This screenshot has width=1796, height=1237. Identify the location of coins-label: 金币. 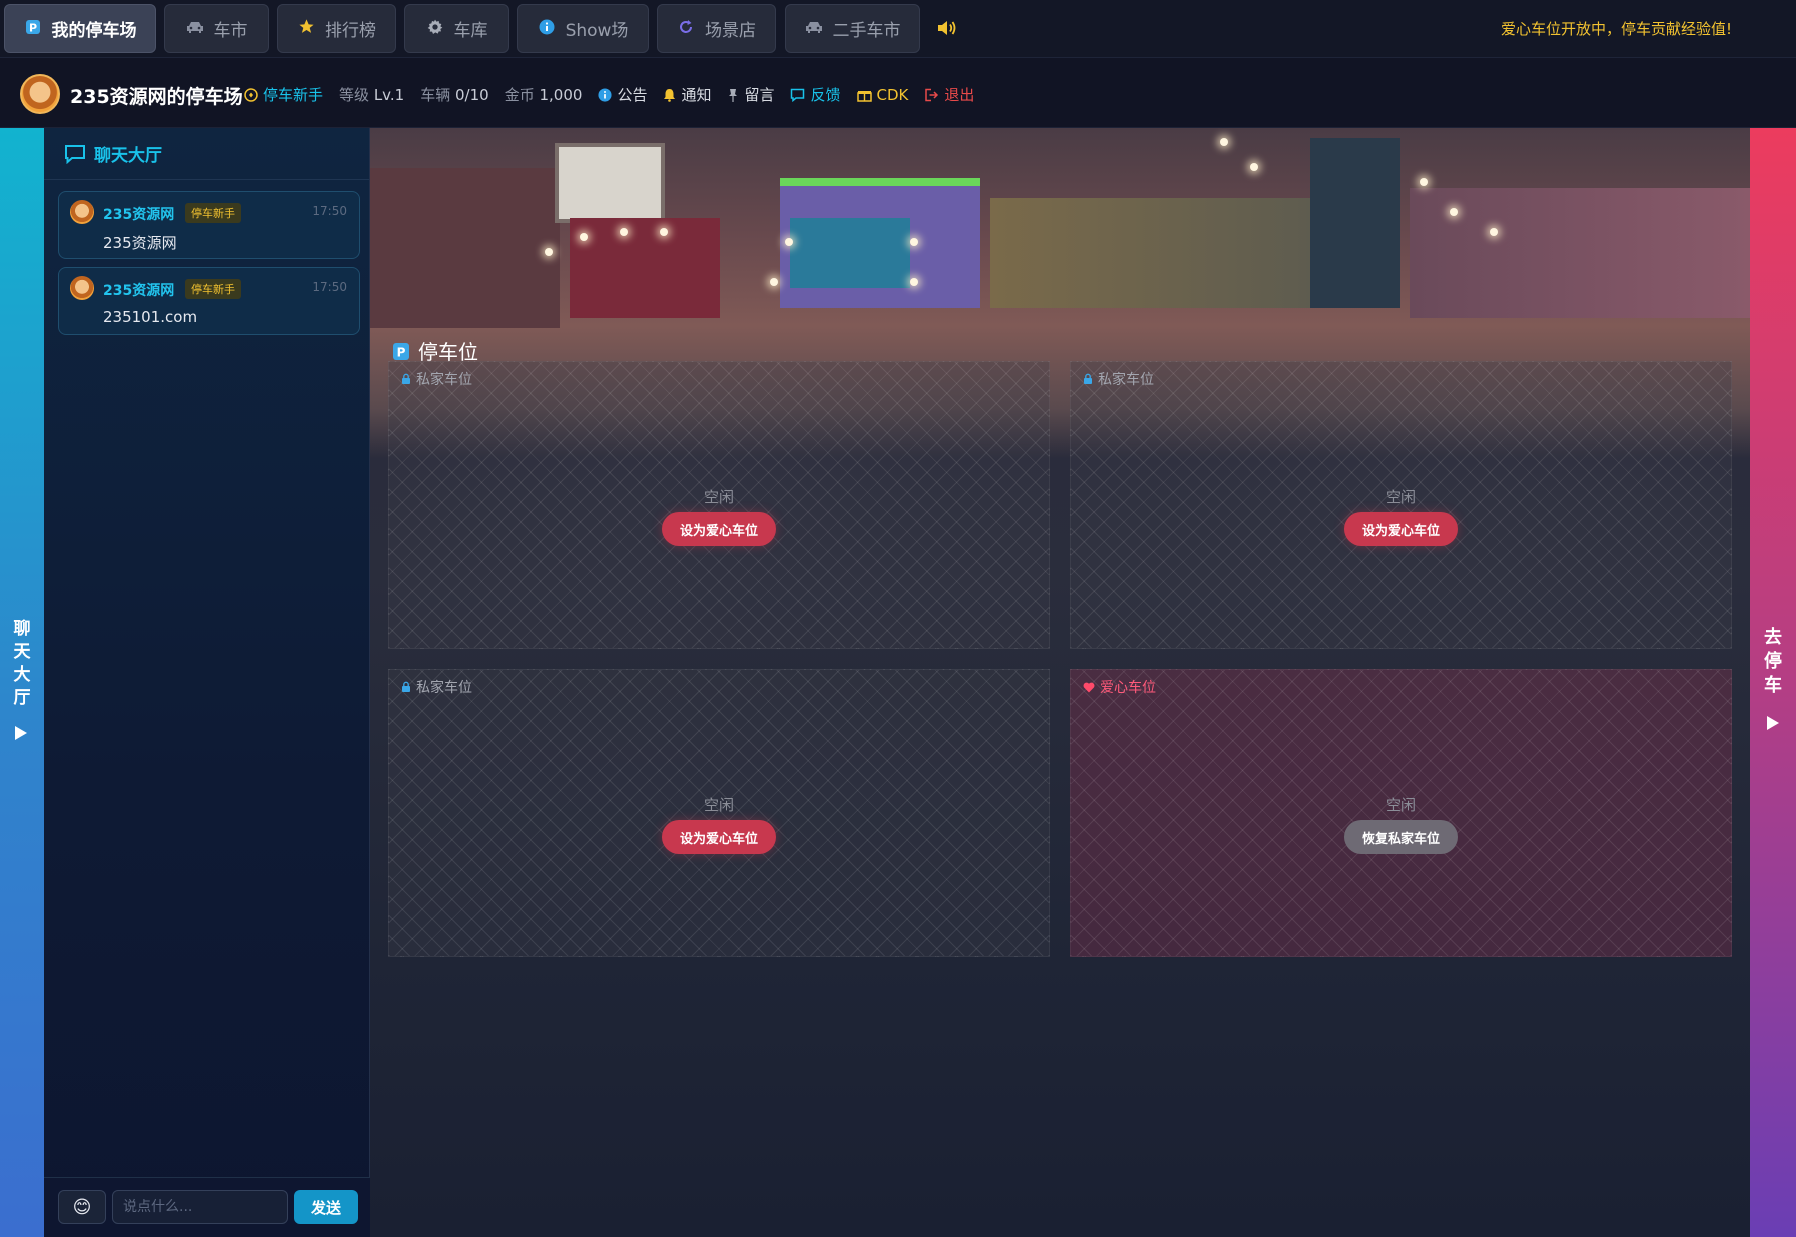
(519, 95).